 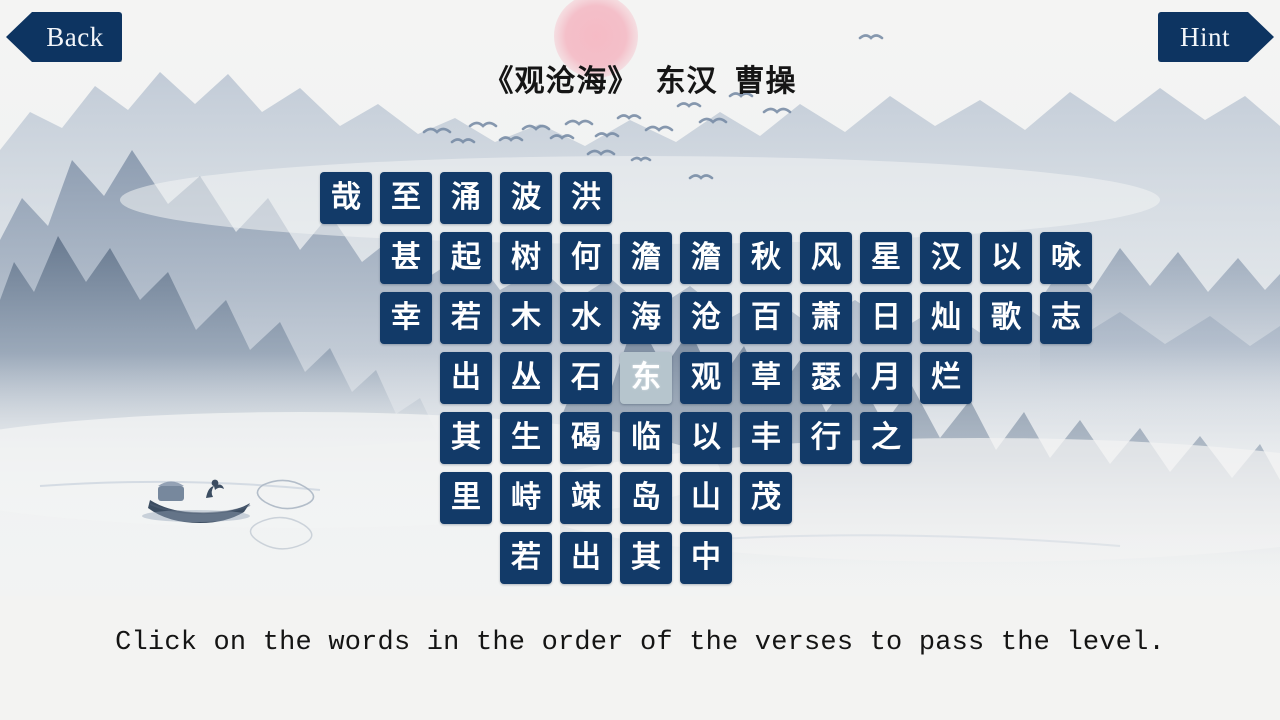 What do you see at coordinates (706, 318) in the screenshot?
I see `character-tile: 沧` at bounding box center [706, 318].